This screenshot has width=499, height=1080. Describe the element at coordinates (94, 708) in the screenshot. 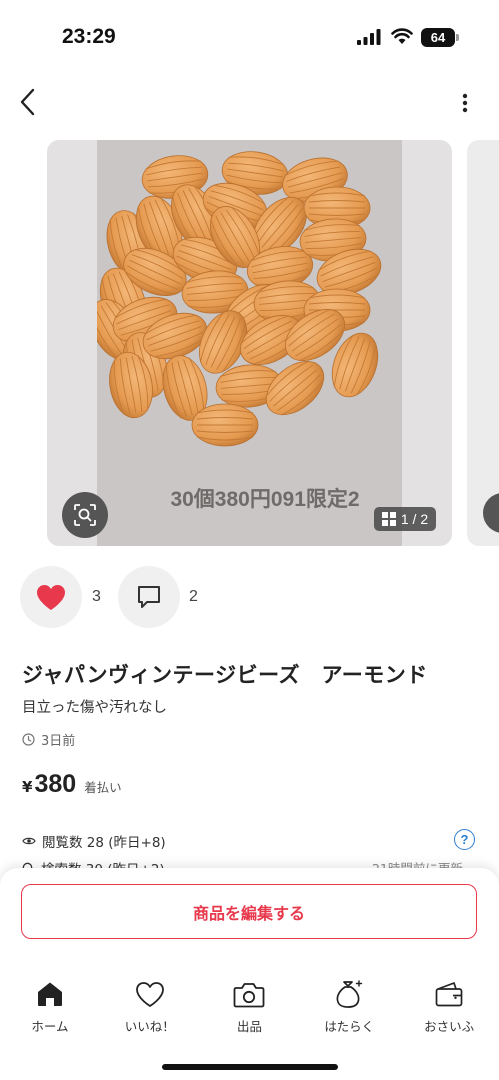

I see `product-condition: 目立った傷や汚れなし` at that location.